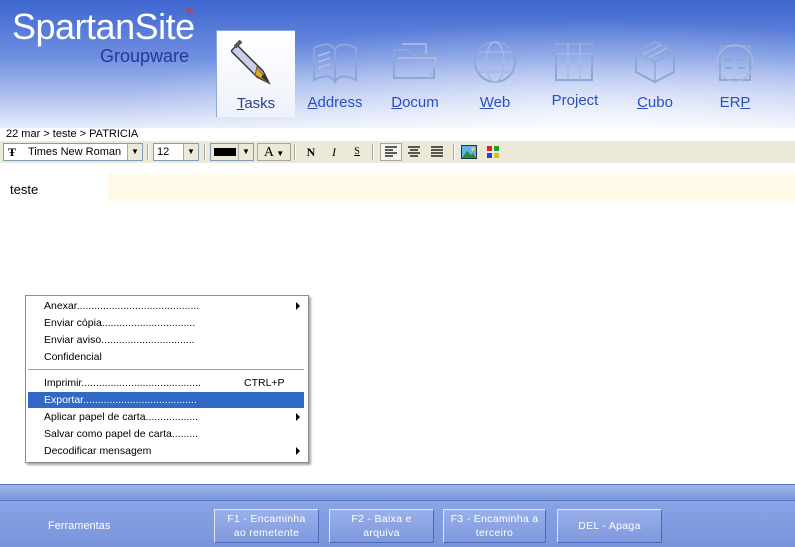  I want to click on bold-button: N, so click(311, 152).